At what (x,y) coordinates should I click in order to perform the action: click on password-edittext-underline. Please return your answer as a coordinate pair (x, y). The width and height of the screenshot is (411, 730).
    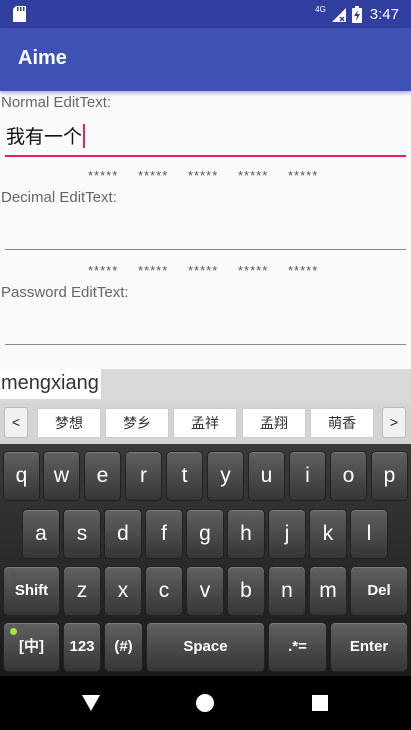
    Looking at the image, I should click on (205, 344).